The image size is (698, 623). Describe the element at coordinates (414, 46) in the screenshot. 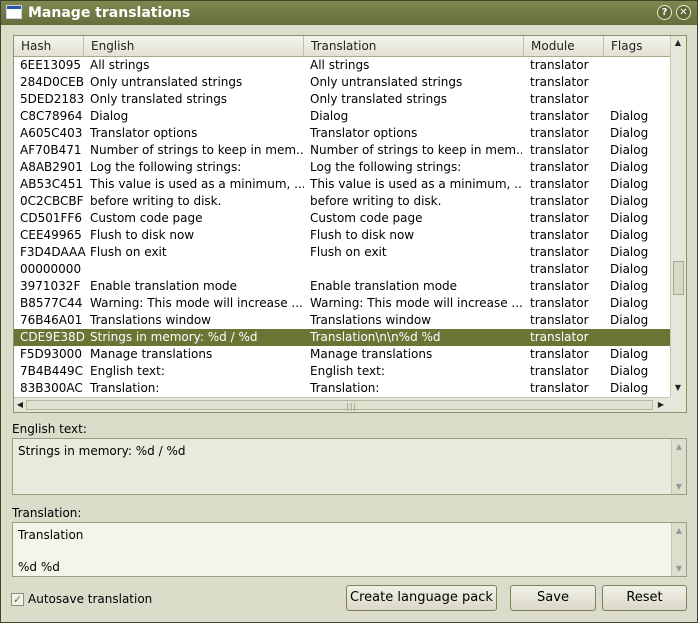

I see `column-header-translation: Translation` at that location.